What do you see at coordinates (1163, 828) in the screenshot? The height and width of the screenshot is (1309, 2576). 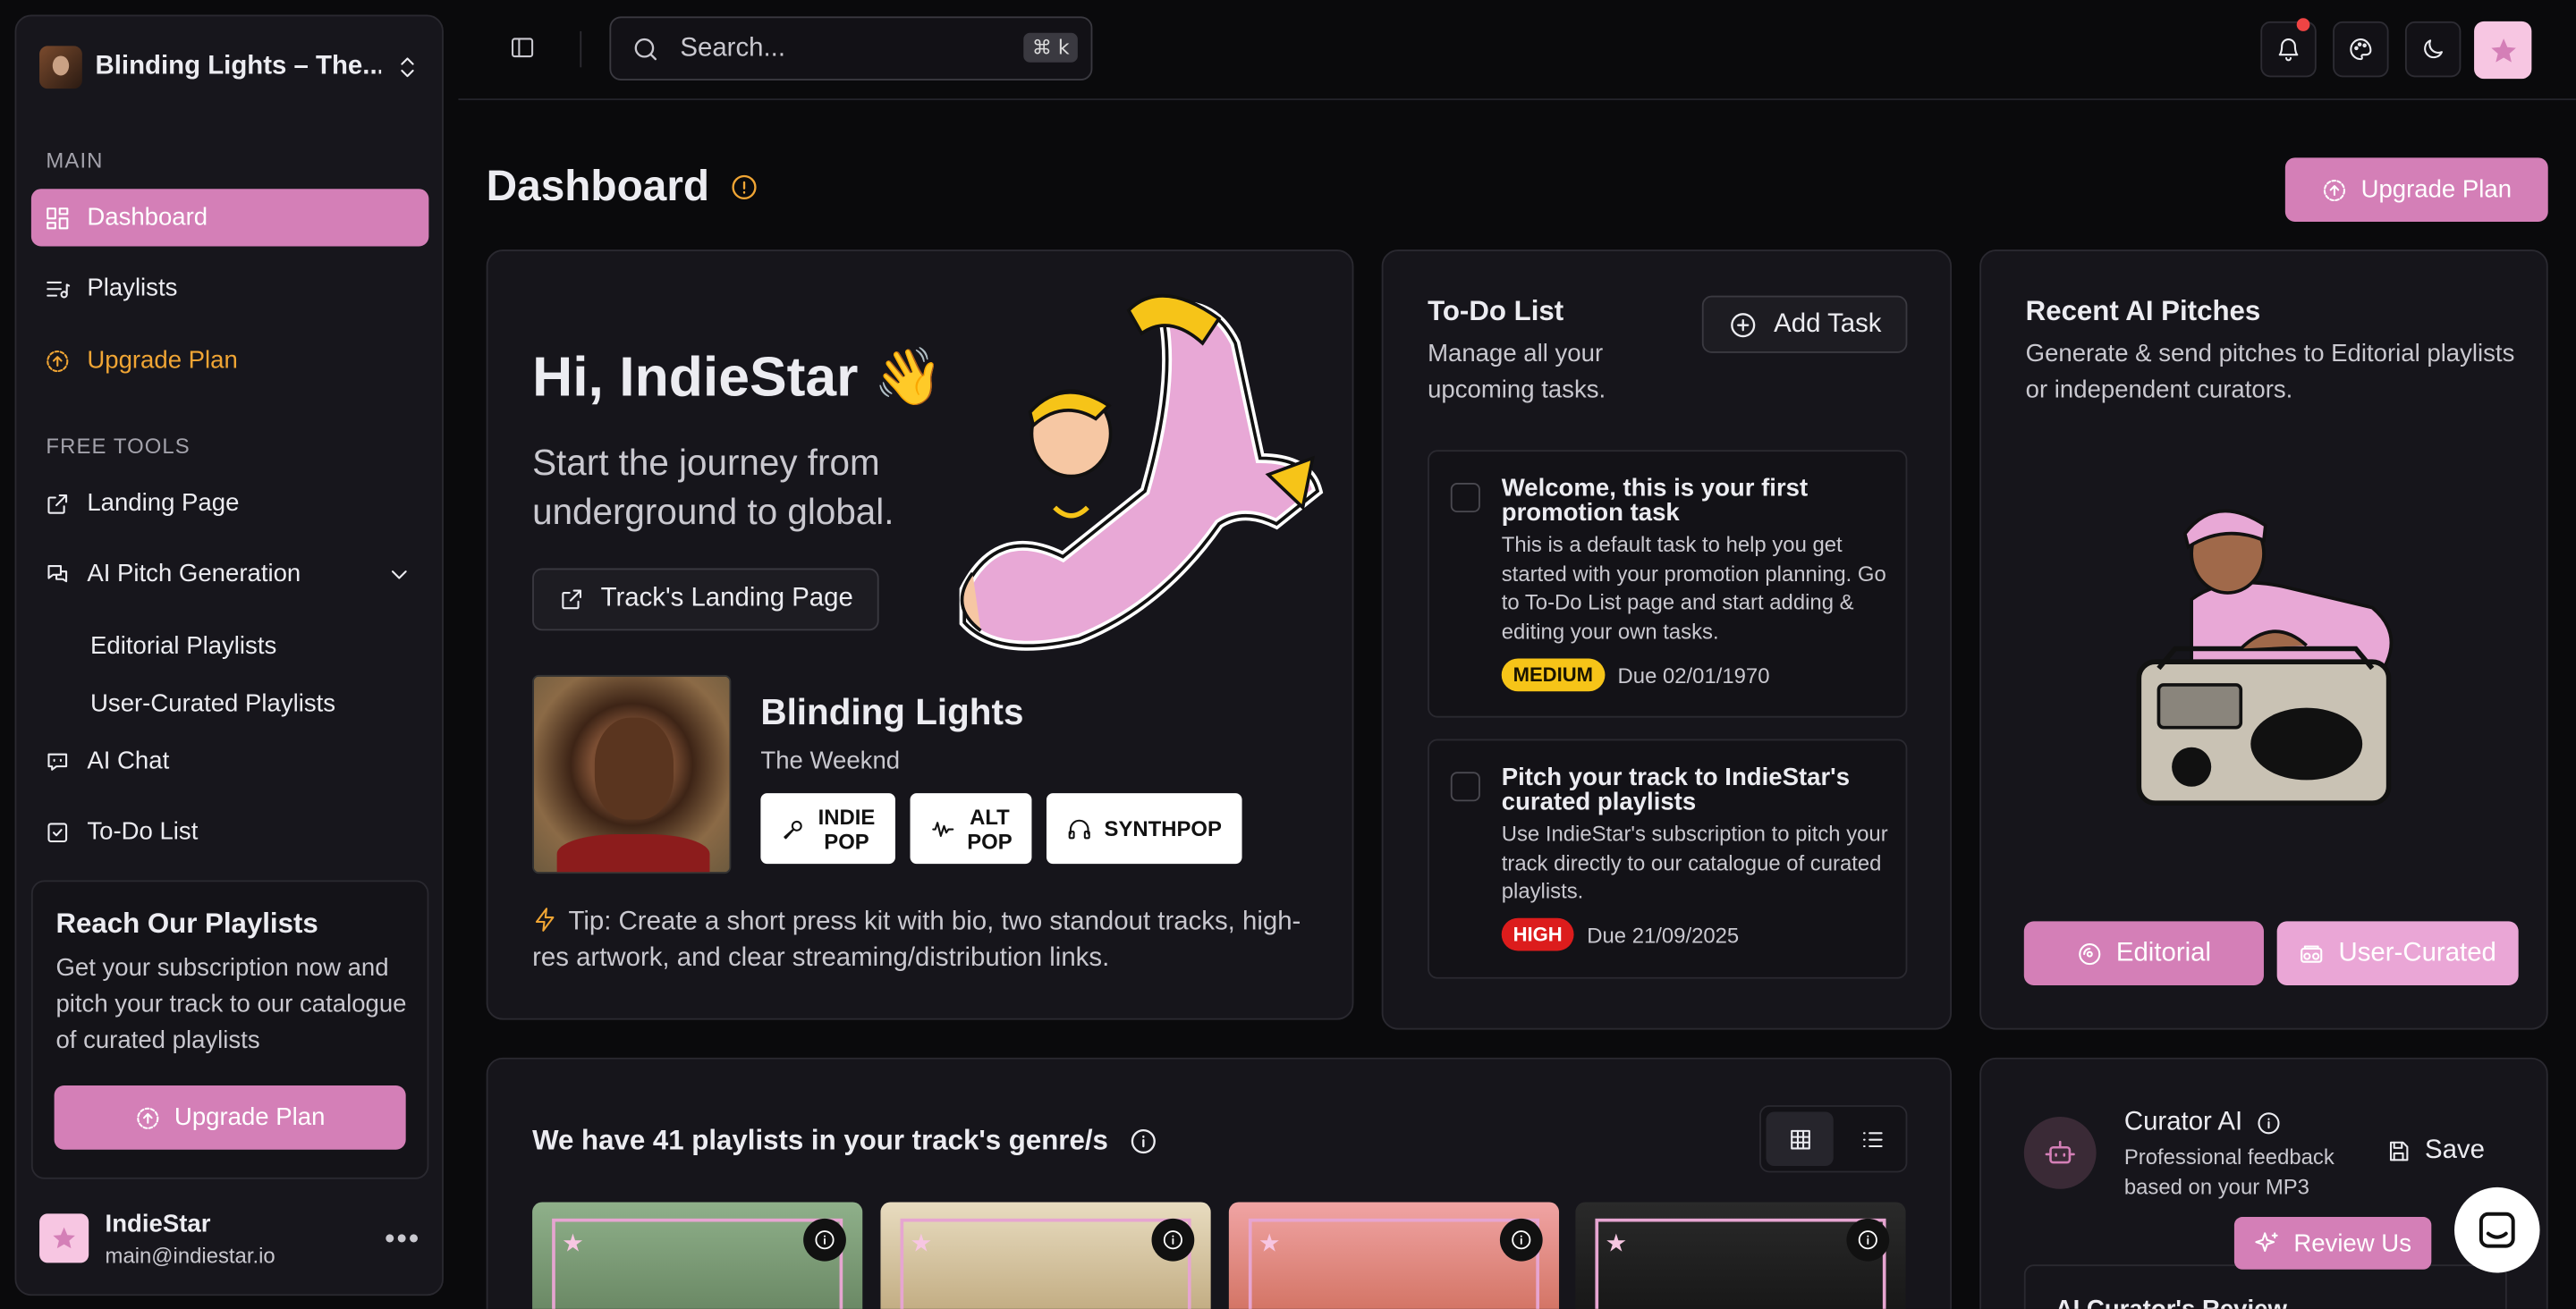 I see `genre-tag-label: SYNTHPOP` at bounding box center [1163, 828].